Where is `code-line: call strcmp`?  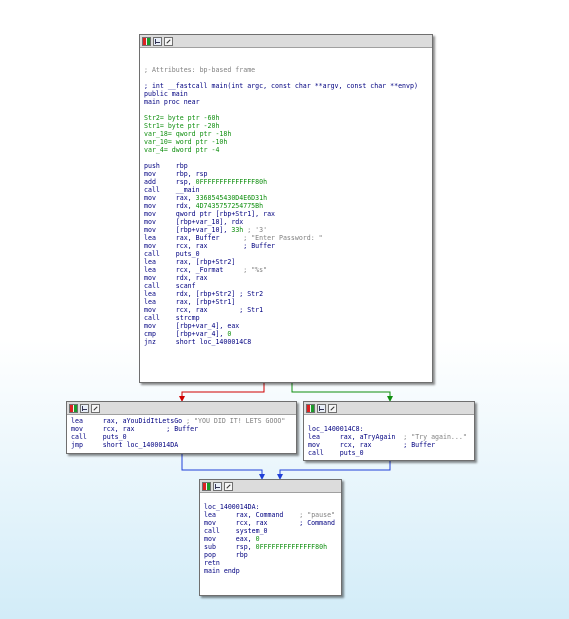 code-line: call strcmp is located at coordinates (286, 318).